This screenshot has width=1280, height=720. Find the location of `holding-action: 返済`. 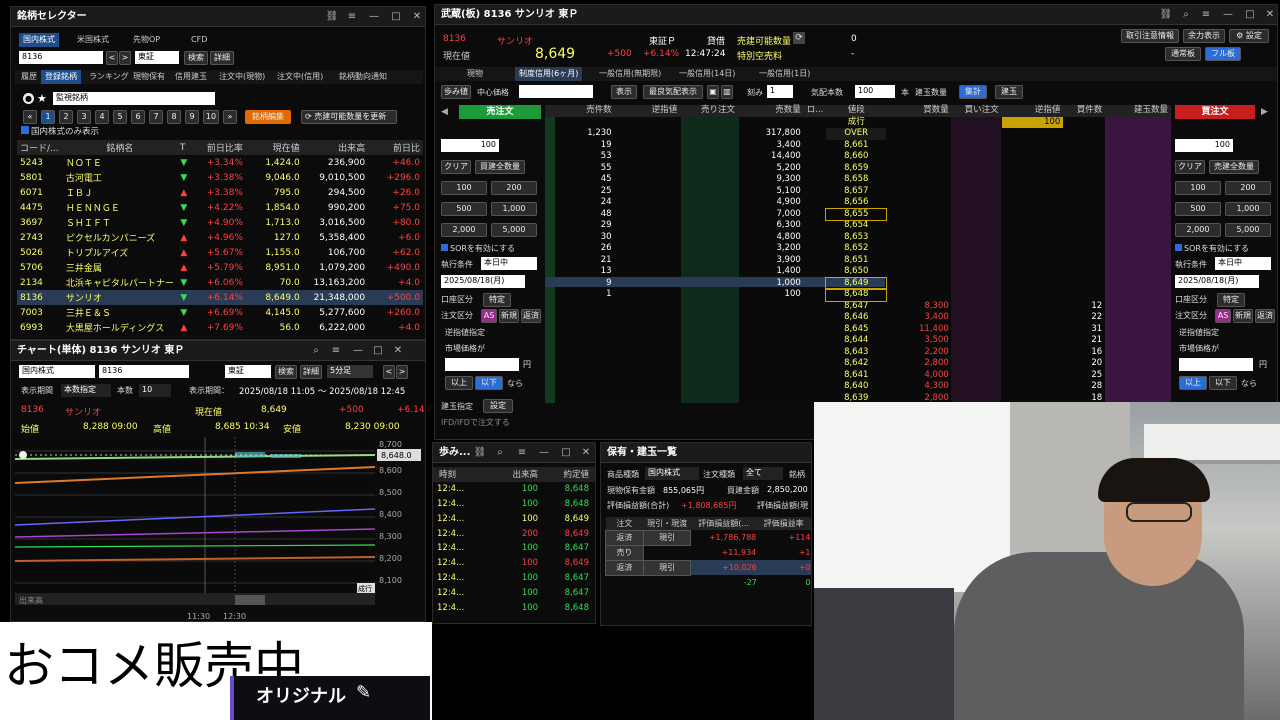

holding-action: 返済 is located at coordinates (624, 537).